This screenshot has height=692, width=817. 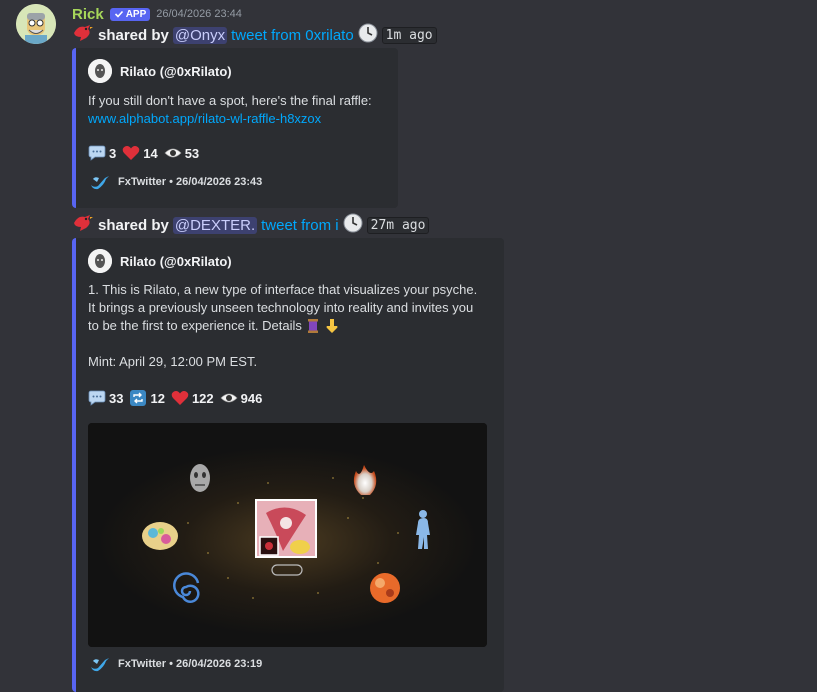 I want to click on point-down-icon, so click(x=332, y=326).